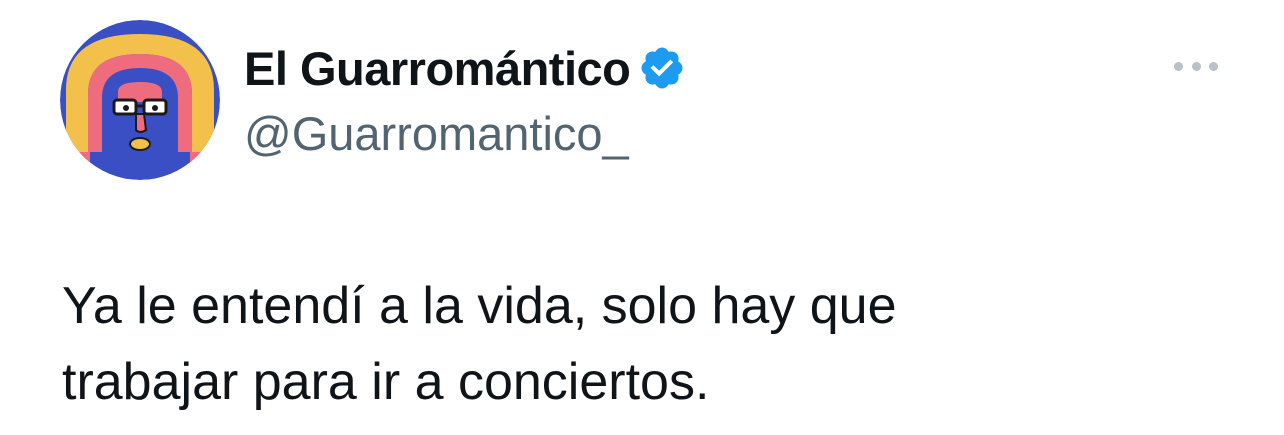  I want to click on author-handle: @Guarromantico_, so click(436, 133).